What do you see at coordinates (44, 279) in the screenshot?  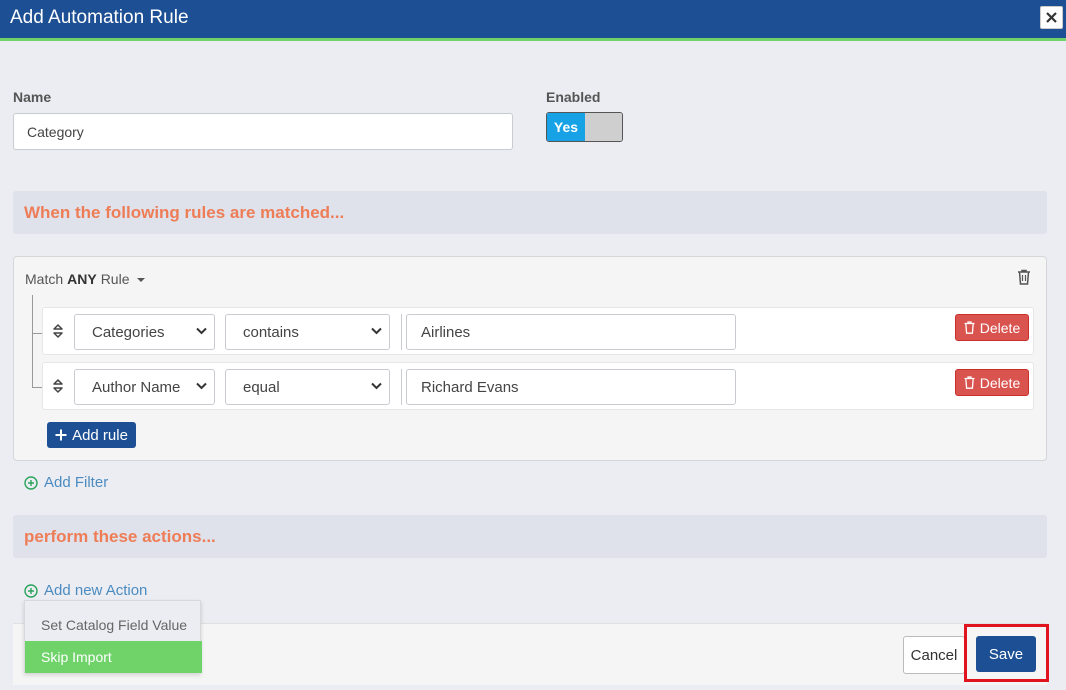 I see `match-prefix: Match` at bounding box center [44, 279].